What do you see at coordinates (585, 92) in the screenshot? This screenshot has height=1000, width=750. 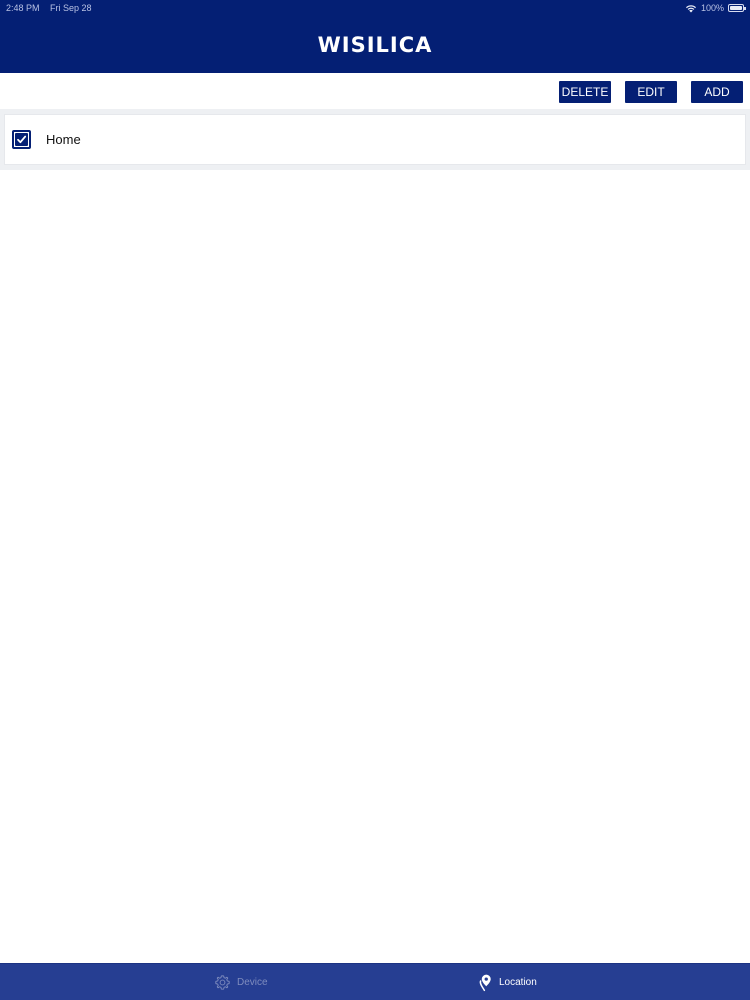 I see `delete-button: DELETE` at bounding box center [585, 92].